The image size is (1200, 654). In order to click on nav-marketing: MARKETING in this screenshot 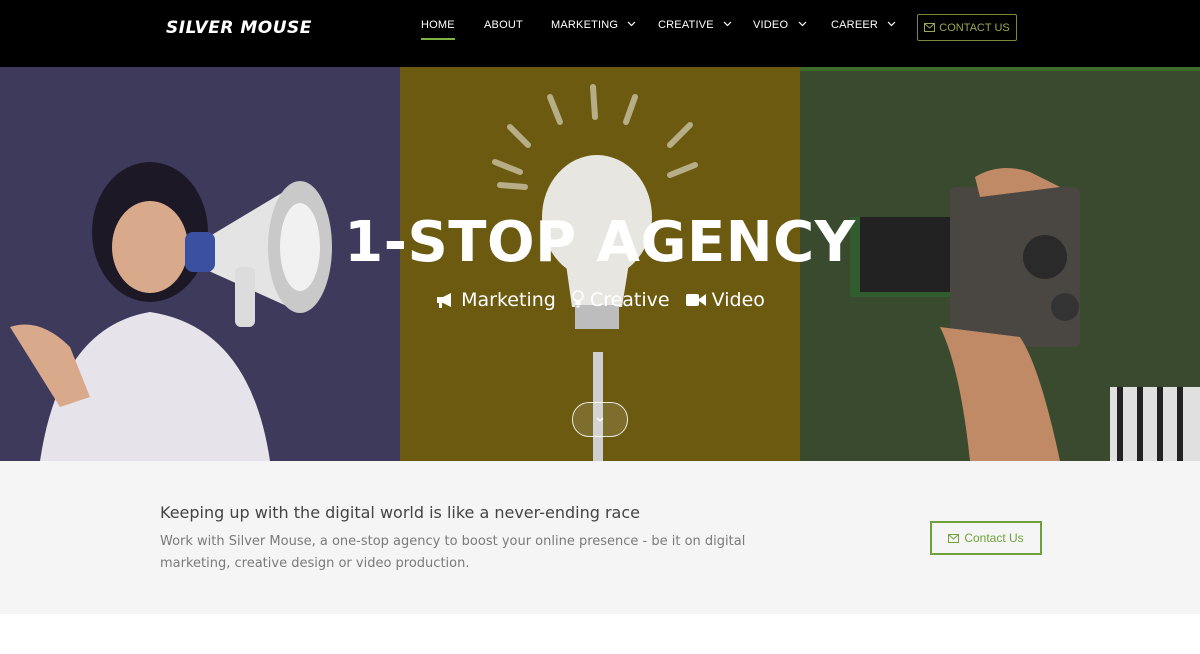, I will do `click(593, 25)`.